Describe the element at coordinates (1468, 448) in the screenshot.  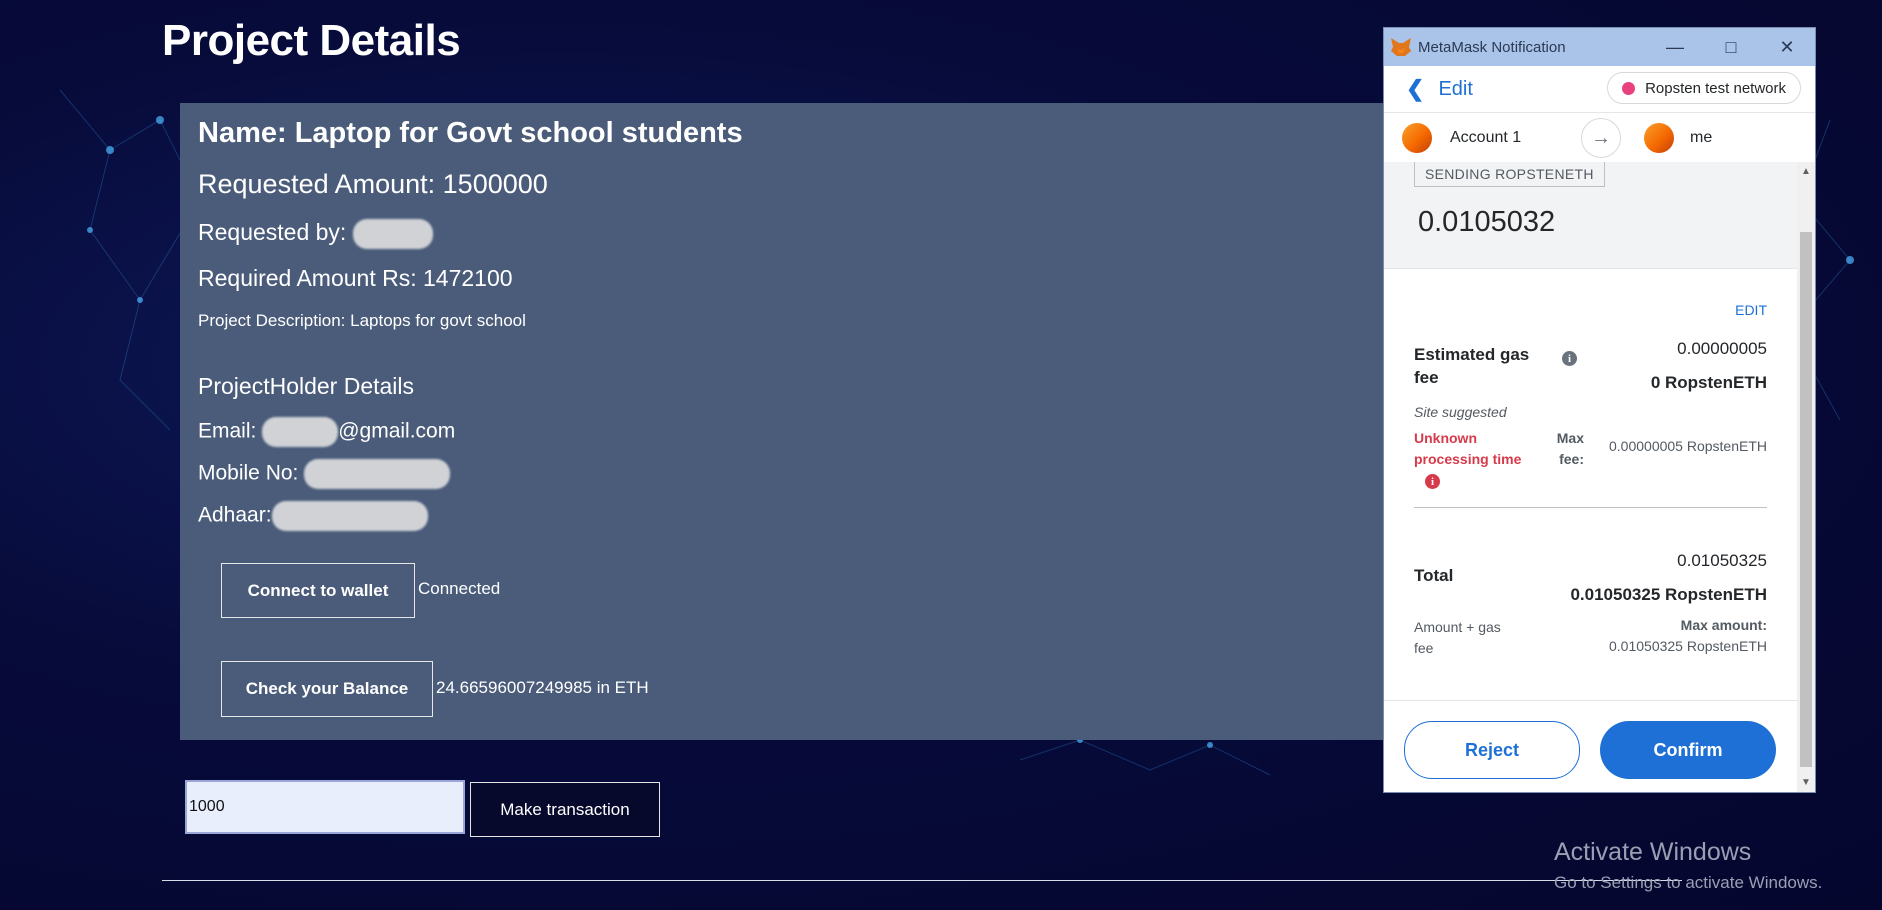
I see `unknown-processing-time: Unknown processing time` at that location.